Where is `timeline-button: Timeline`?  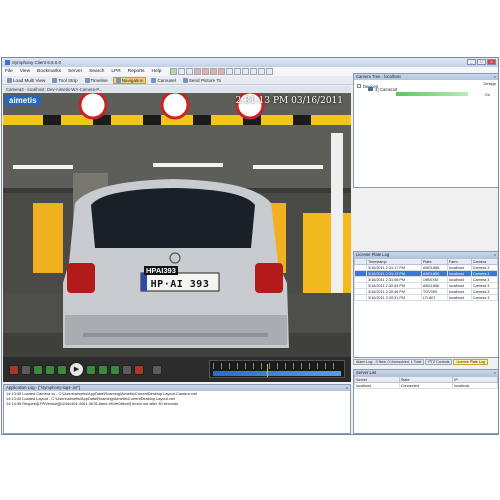
timeline-button: Timeline is located at coordinates (96, 80).